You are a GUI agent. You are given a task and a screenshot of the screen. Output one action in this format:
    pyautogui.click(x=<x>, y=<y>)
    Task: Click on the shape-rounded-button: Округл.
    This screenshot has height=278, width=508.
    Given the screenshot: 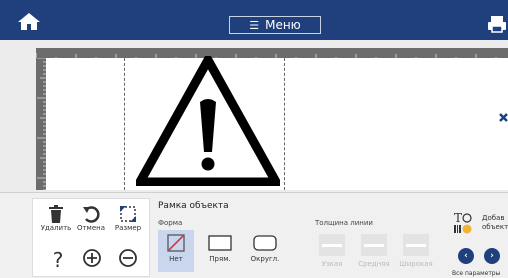 What is the action you would take?
    pyautogui.click(x=265, y=251)
    